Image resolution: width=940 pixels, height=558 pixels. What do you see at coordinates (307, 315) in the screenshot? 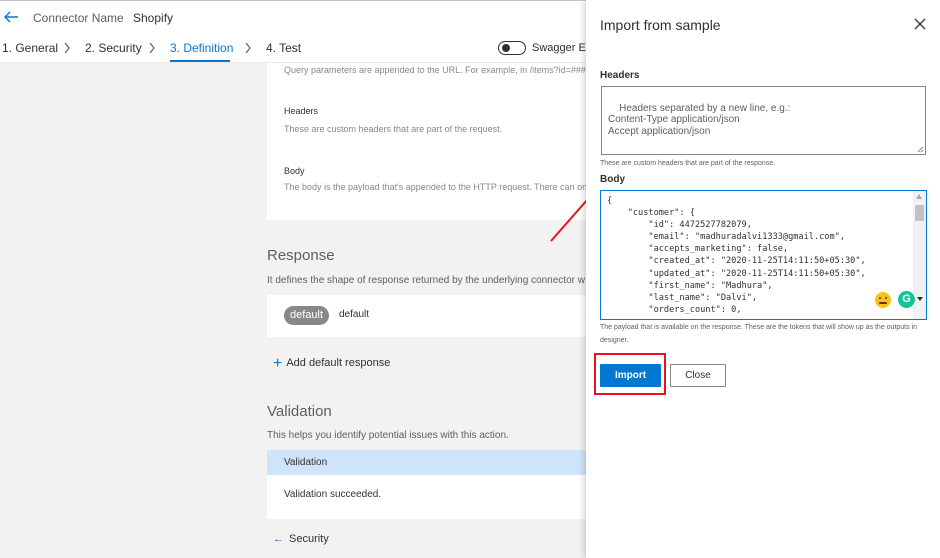
I see `response-default-pill: default` at bounding box center [307, 315].